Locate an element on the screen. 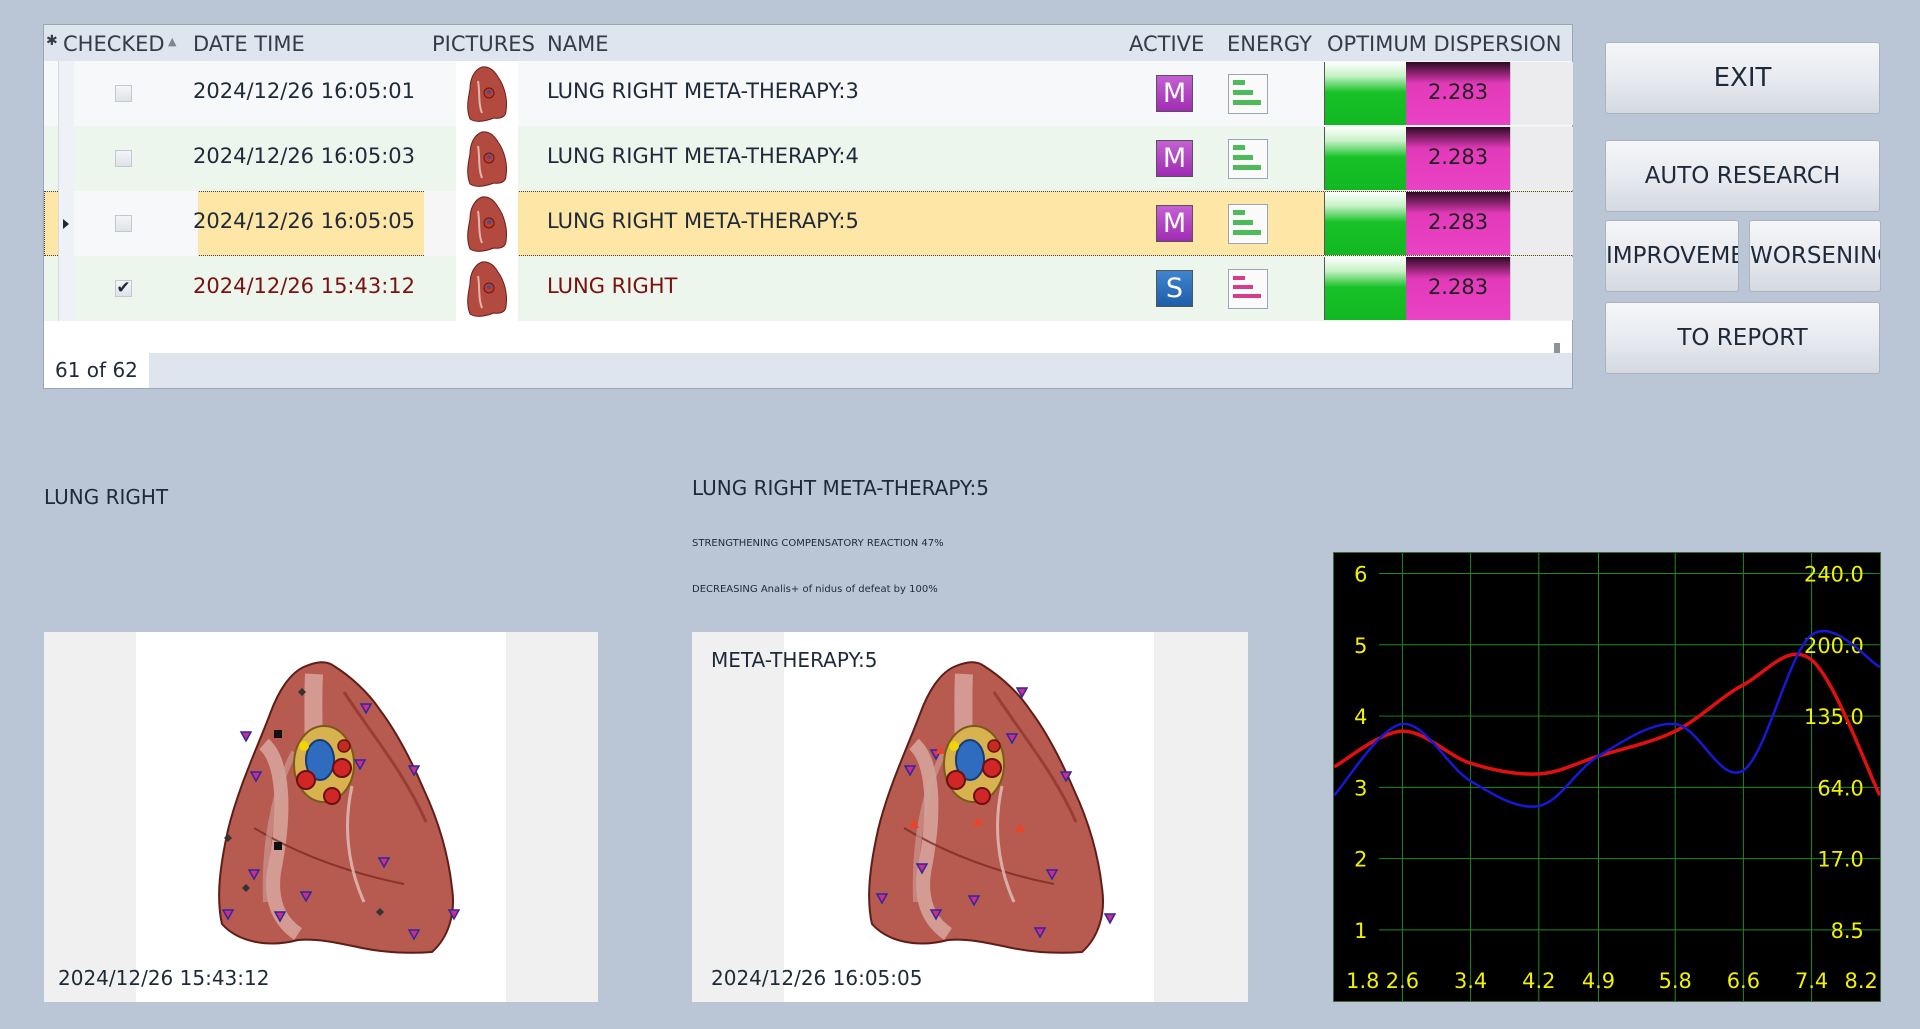 This screenshot has width=1920, height=1029. right-panel-title: LUNG RIGHT META-THERAPY:5 is located at coordinates (840, 488).